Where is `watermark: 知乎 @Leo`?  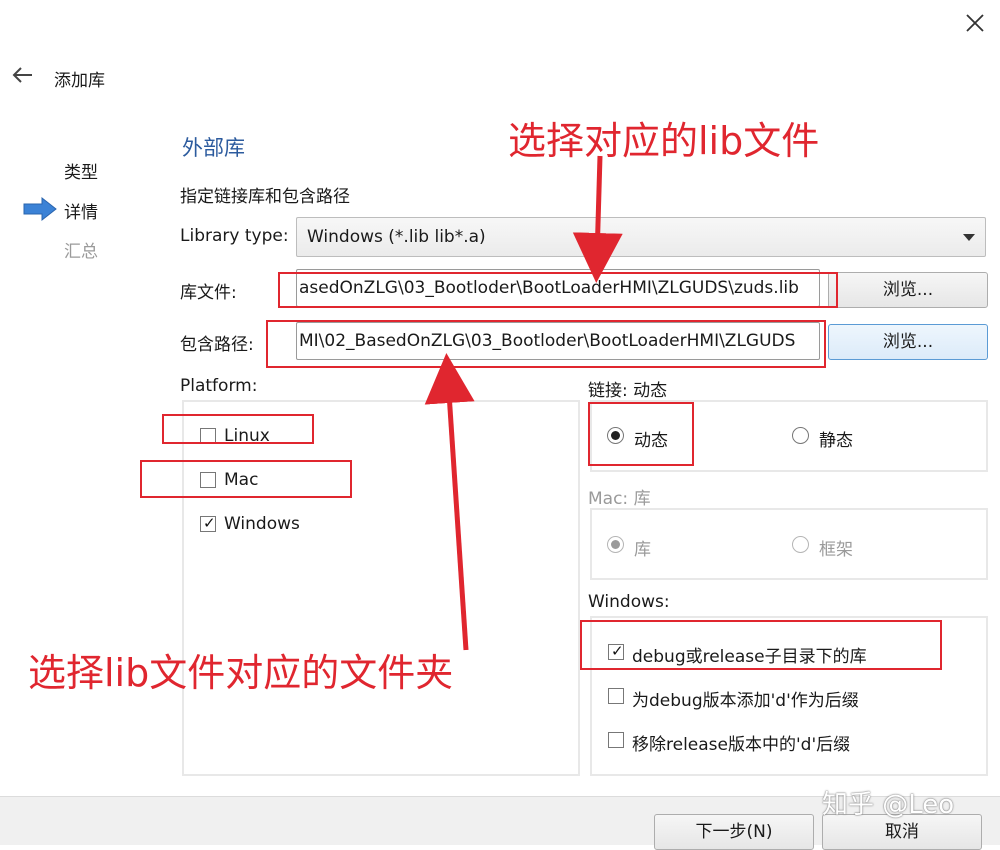
watermark: 知乎 @Leo is located at coordinates (888, 805).